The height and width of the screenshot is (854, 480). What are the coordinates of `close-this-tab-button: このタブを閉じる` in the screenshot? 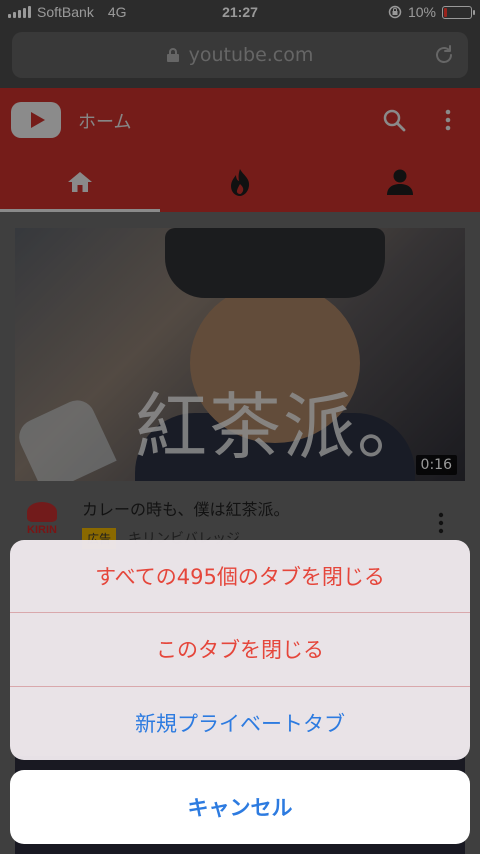 It's located at (240, 650).